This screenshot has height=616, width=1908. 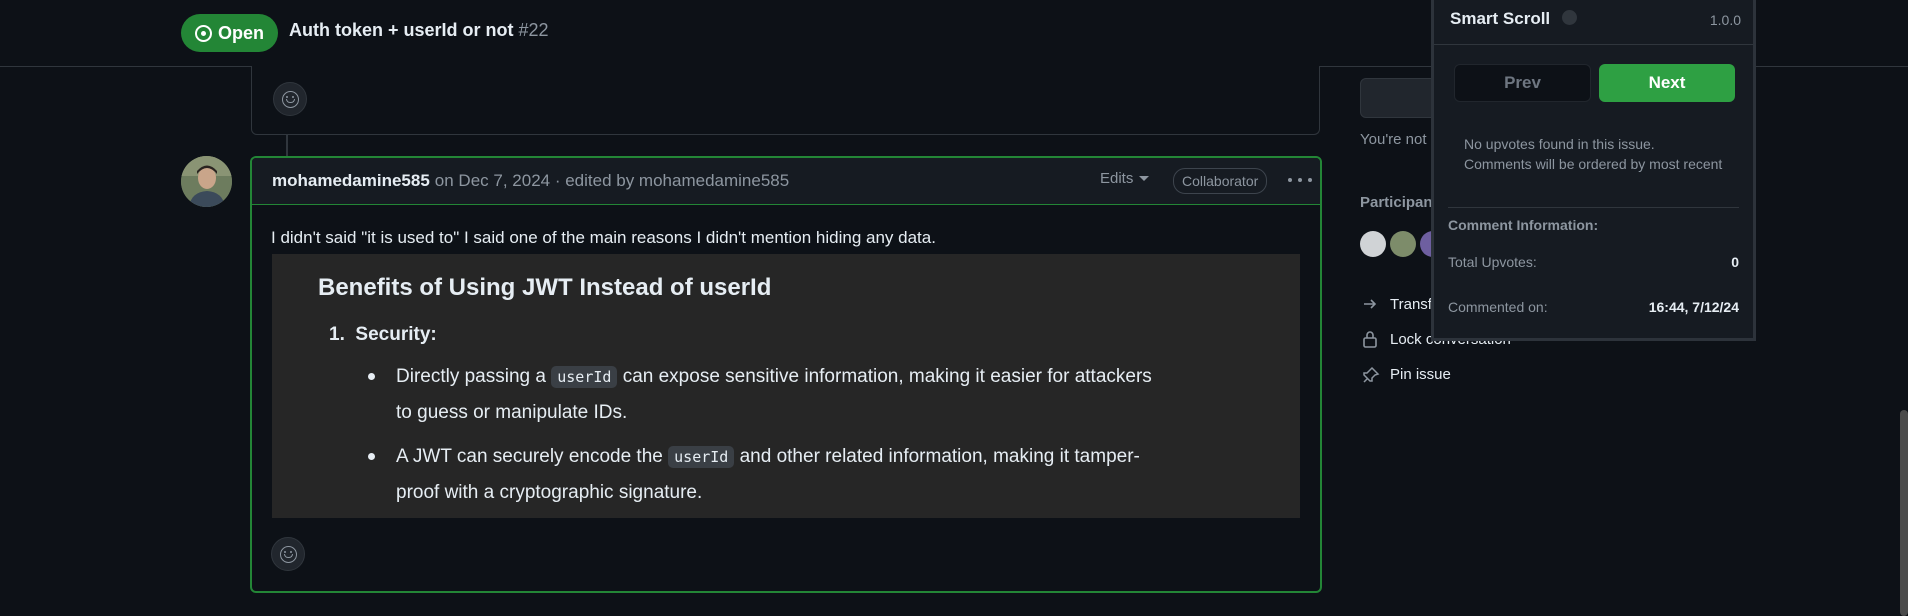 I want to click on prev-button: Prev, so click(x=1522, y=83).